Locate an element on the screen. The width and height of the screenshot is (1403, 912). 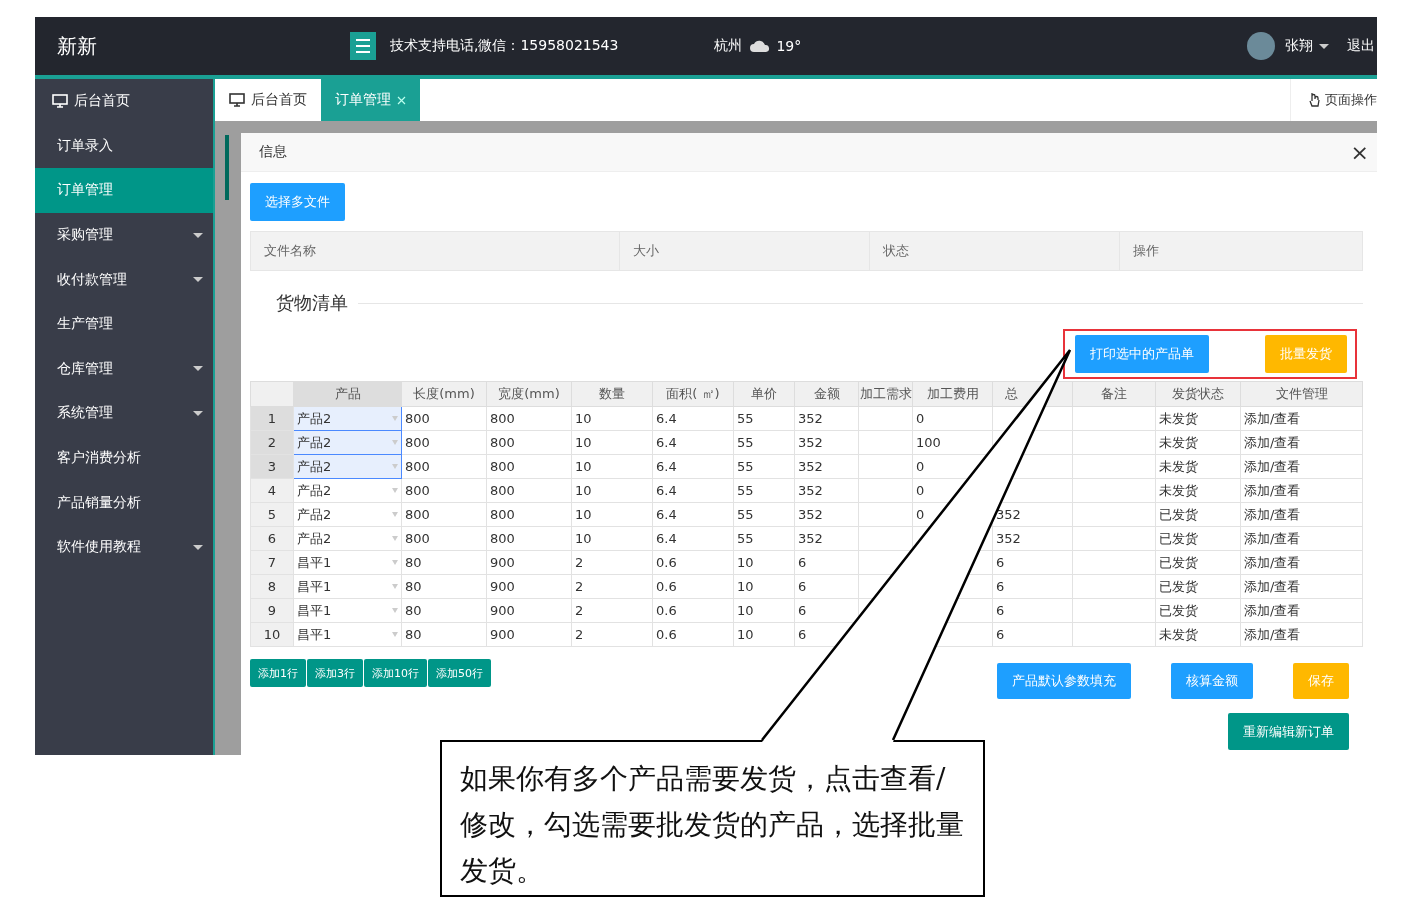
row-number: 3 is located at coordinates (272, 466).